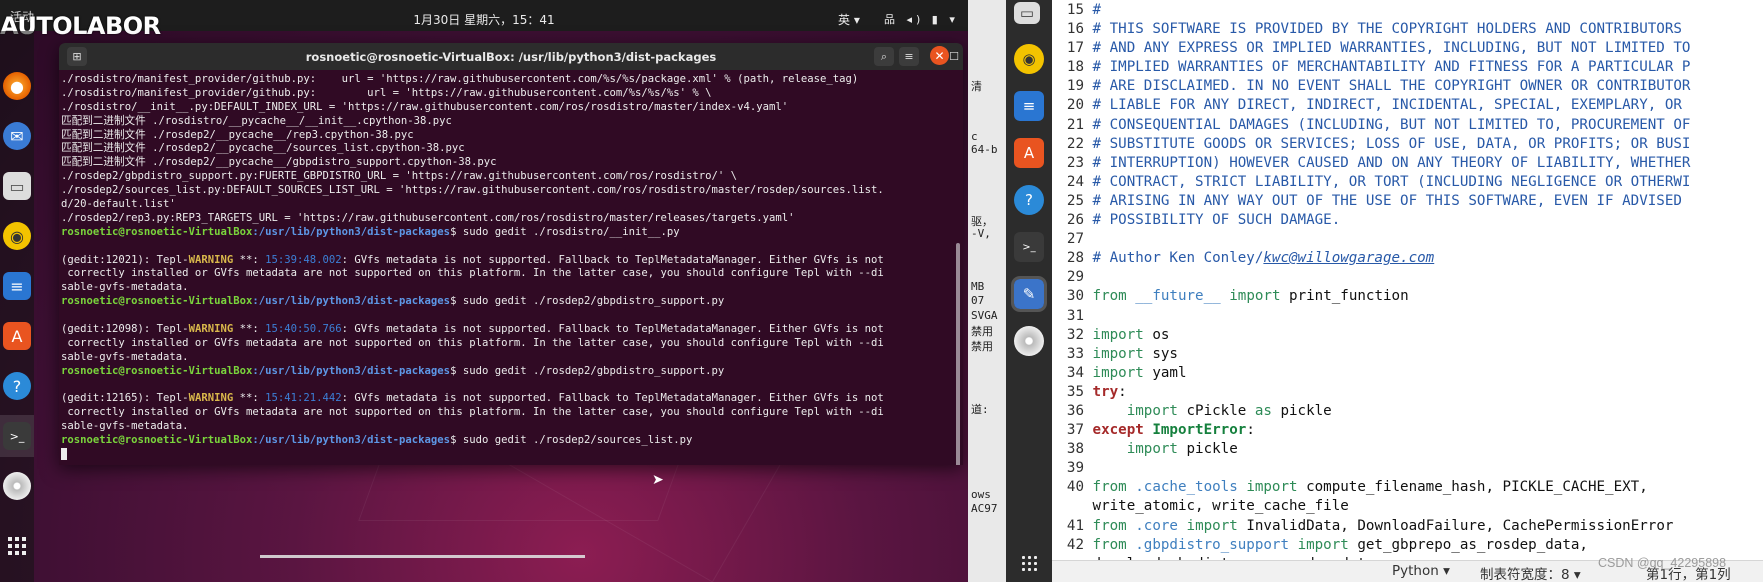 This screenshot has width=1763, height=582. Describe the element at coordinates (17, 186) in the screenshot. I see `dock-files: ▭` at that location.